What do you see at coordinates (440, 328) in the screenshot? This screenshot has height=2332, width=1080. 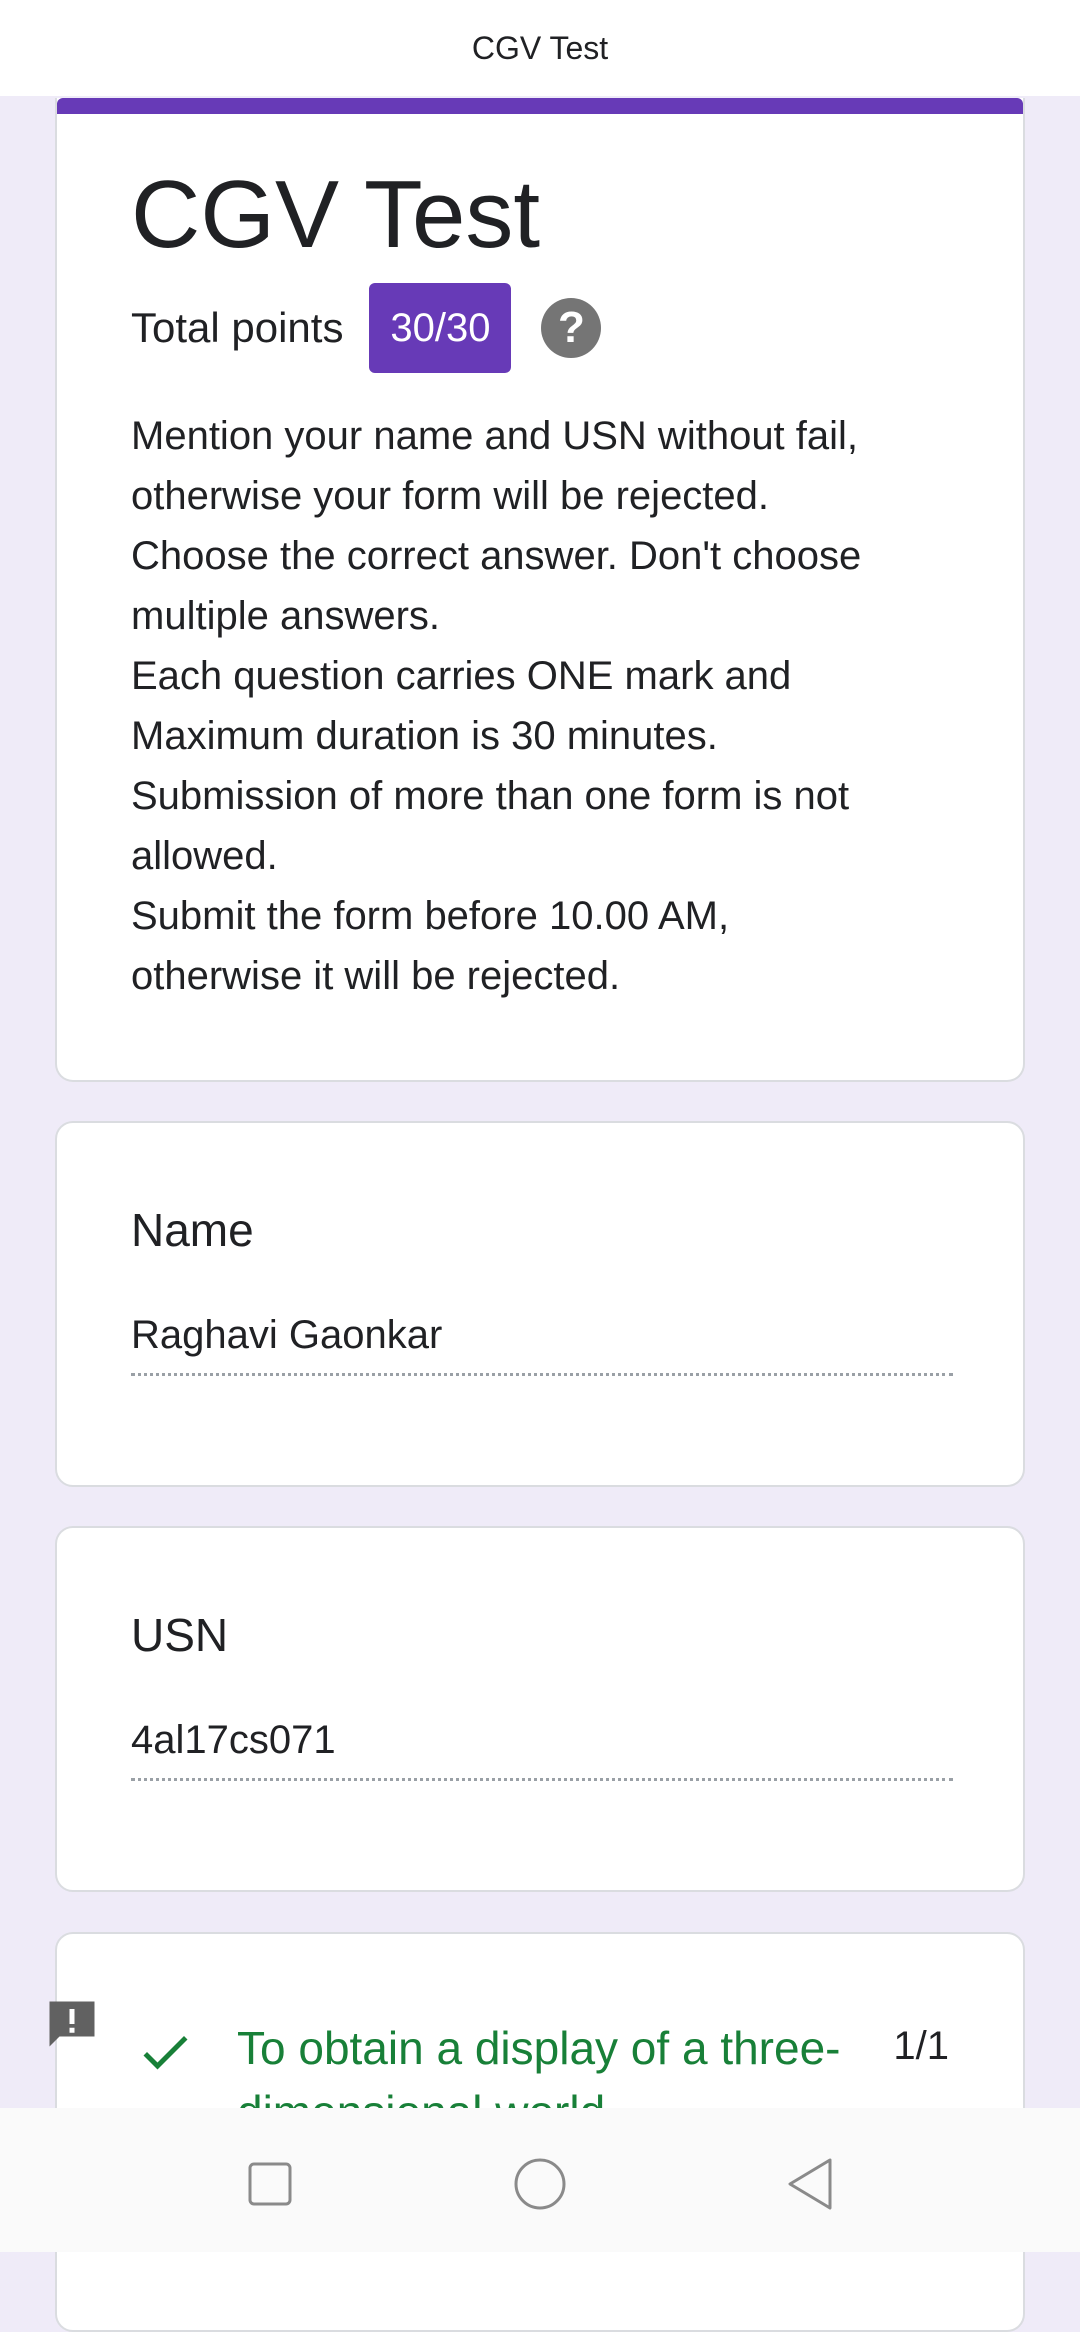 I see `score-badge: 30/30` at bounding box center [440, 328].